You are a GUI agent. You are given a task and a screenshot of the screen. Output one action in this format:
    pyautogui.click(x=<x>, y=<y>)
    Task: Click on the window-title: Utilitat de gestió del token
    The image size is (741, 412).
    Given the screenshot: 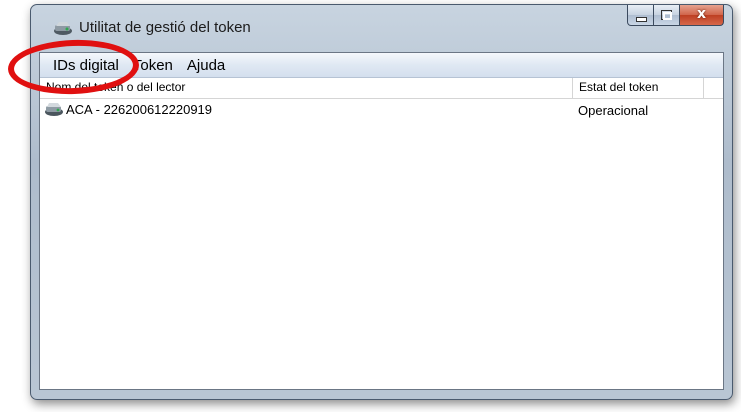 What is the action you would take?
    pyautogui.click(x=165, y=27)
    